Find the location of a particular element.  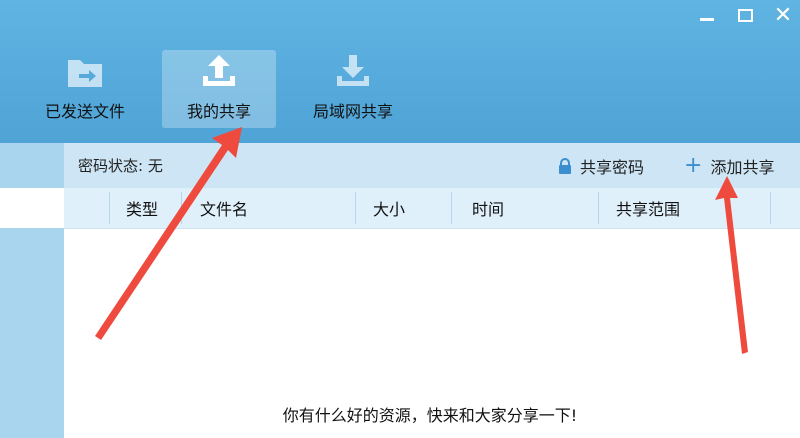

upload-icon is located at coordinates (219, 70).